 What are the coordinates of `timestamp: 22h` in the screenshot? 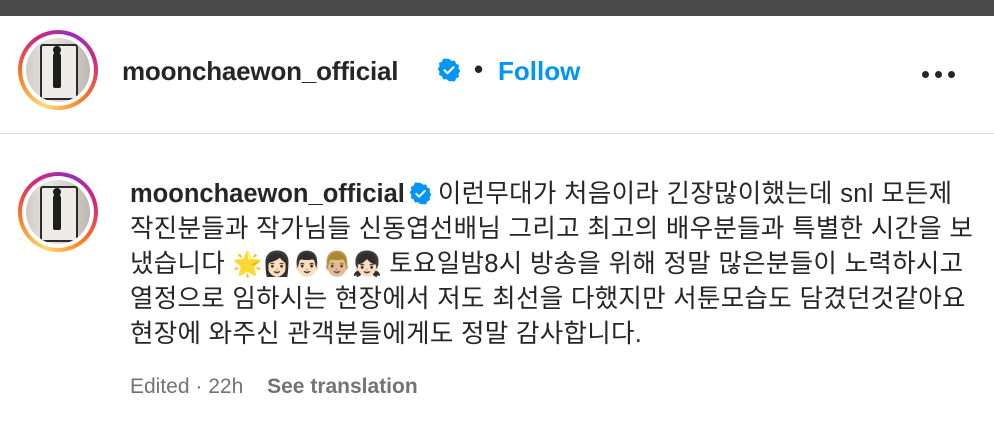 It's located at (225, 386).